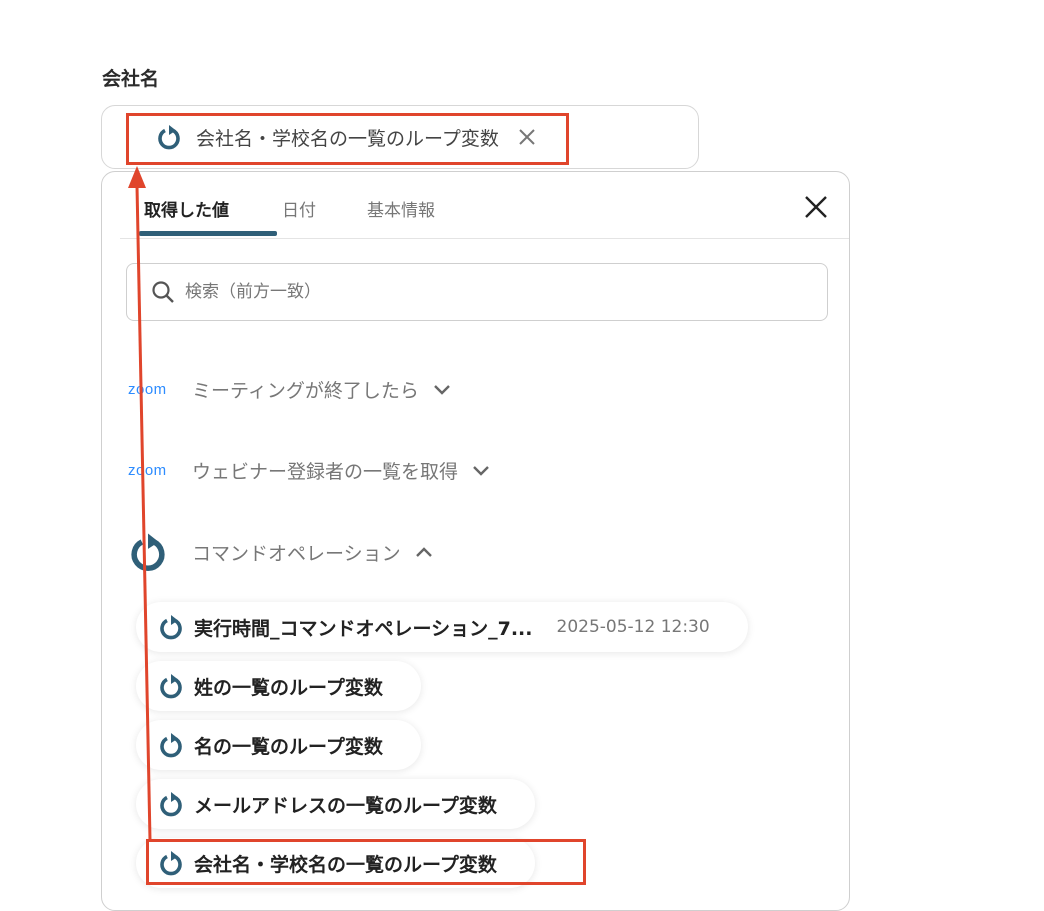  I want to click on item-label: メールアドレスの一覧のループ変数, so click(345, 805).